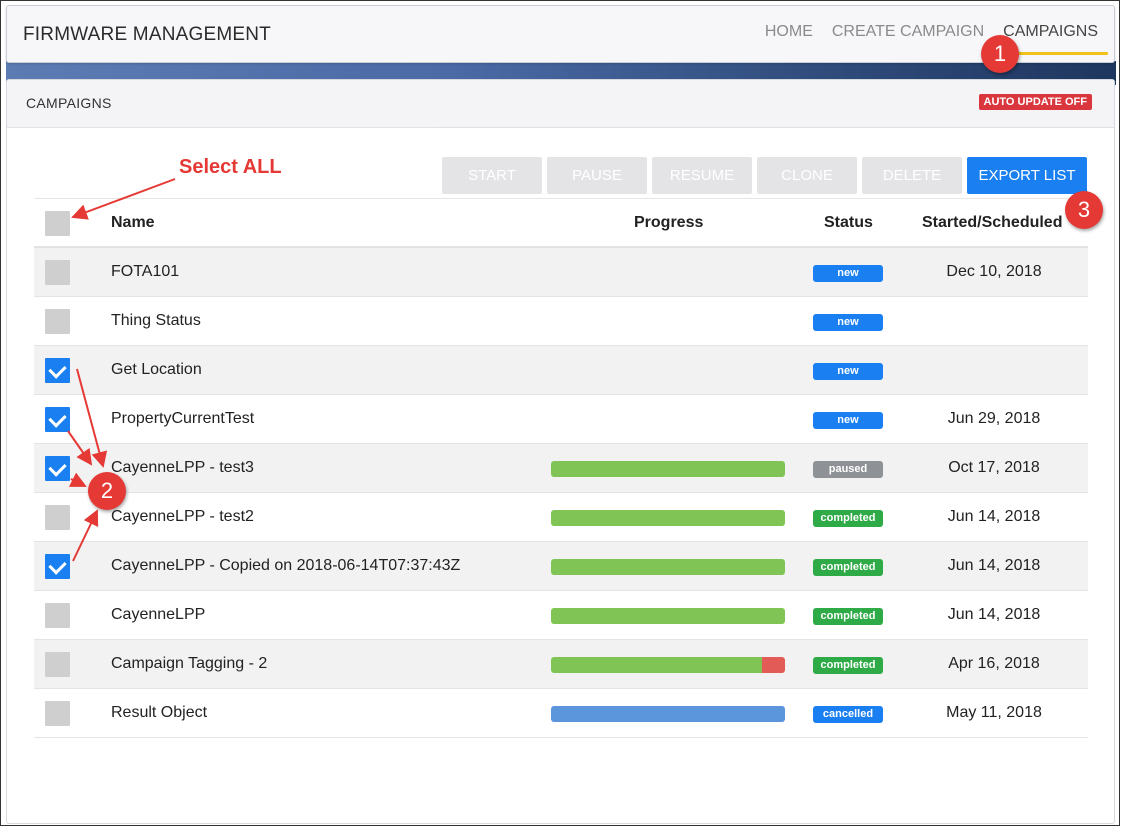  Describe the element at coordinates (133, 223) in the screenshot. I see `column-header-name: Name` at that location.